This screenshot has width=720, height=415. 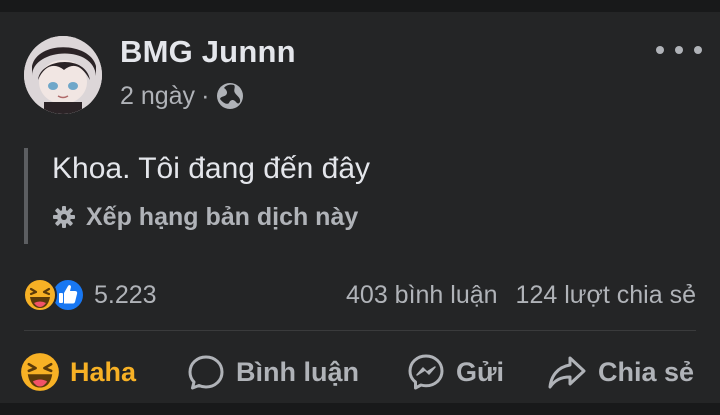 I want to click on haha-reaction-button: Haha, so click(x=78, y=372).